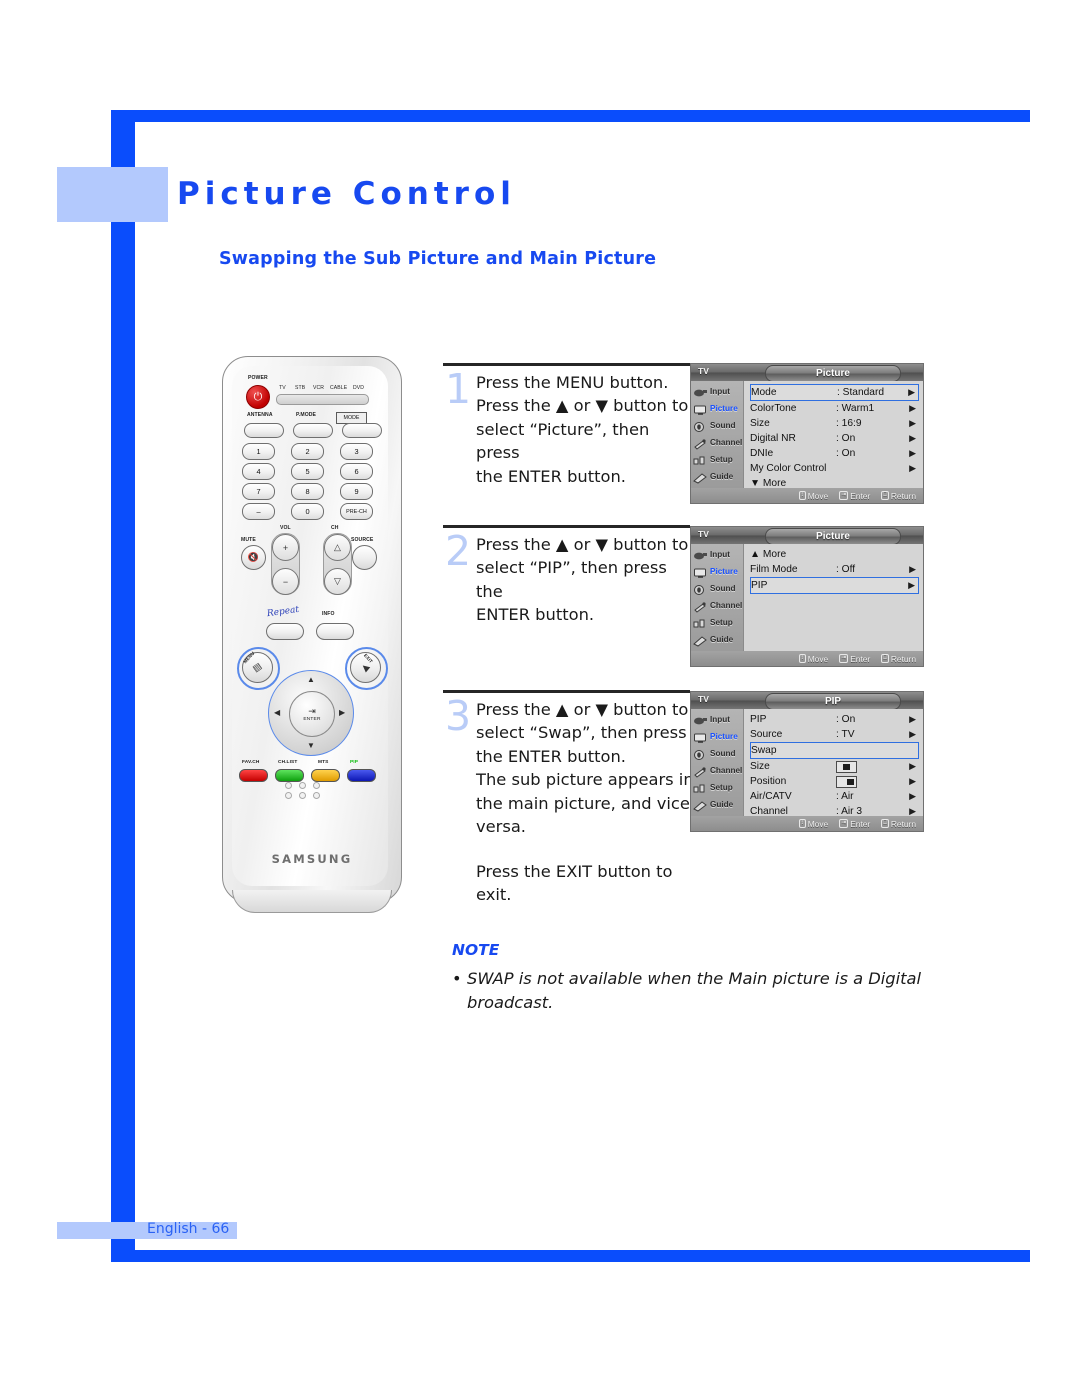  I want to click on osd-1-sidebar: Input Picture Sound Channel Setup Guide, so click(717, 434).